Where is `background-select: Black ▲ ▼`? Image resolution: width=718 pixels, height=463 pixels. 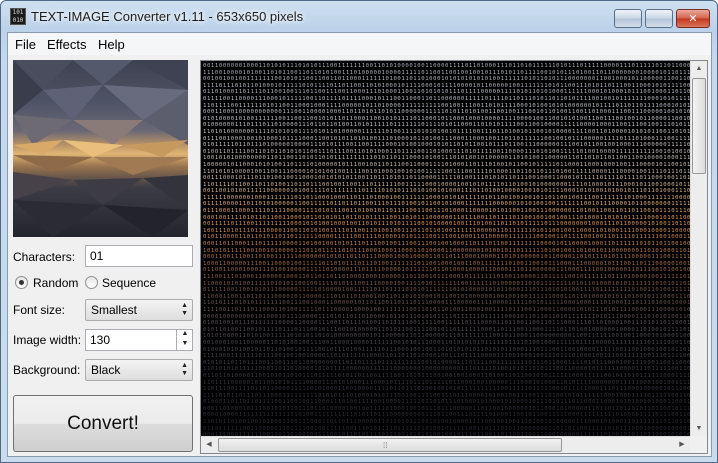
background-select: Black ▲ ▼ is located at coordinates (139, 370).